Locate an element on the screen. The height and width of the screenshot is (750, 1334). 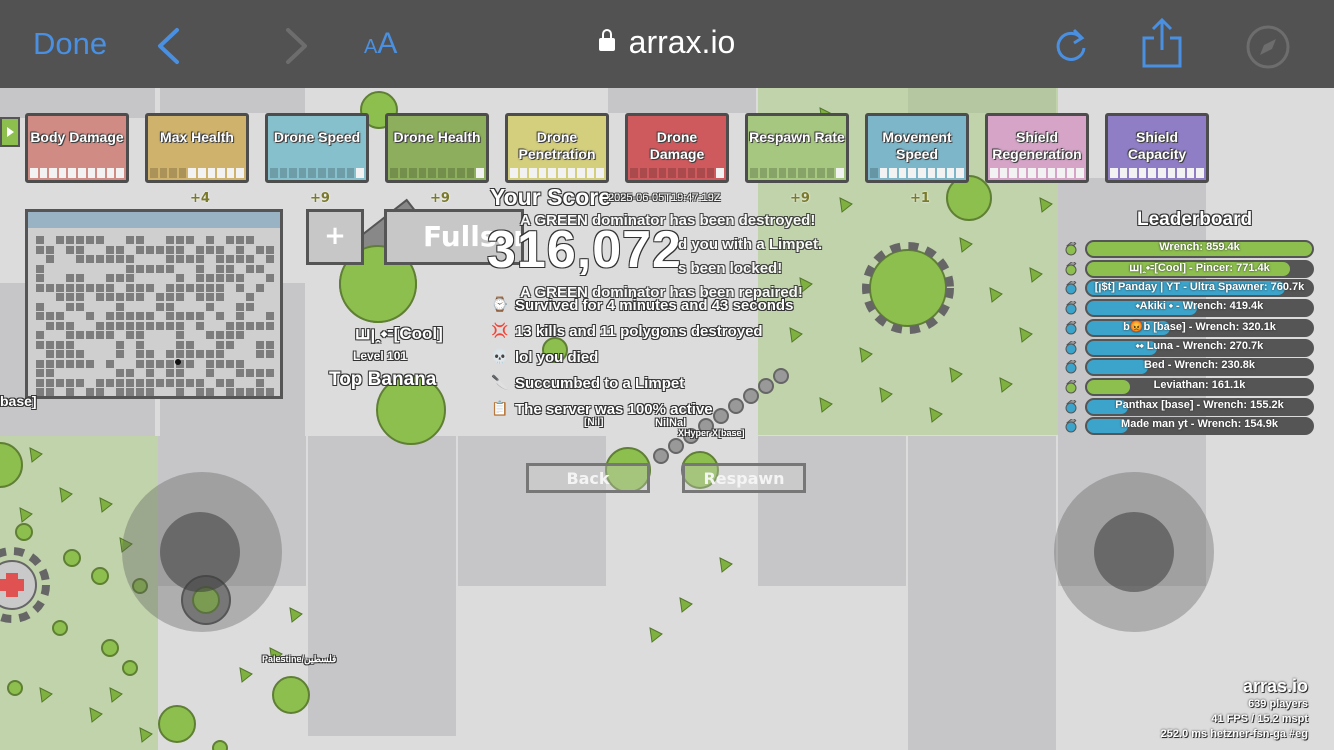
death-stat-text: lol you died is located at coordinates (557, 357).